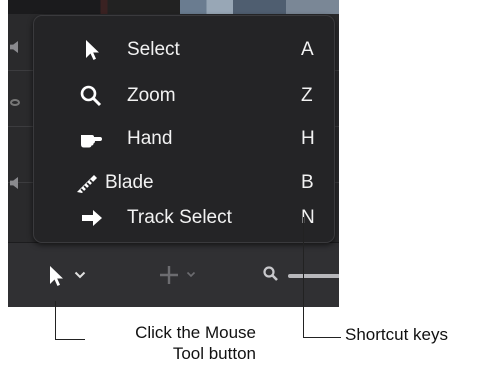  Describe the element at coordinates (87, 184) in the screenshot. I see `blade-icon` at that location.